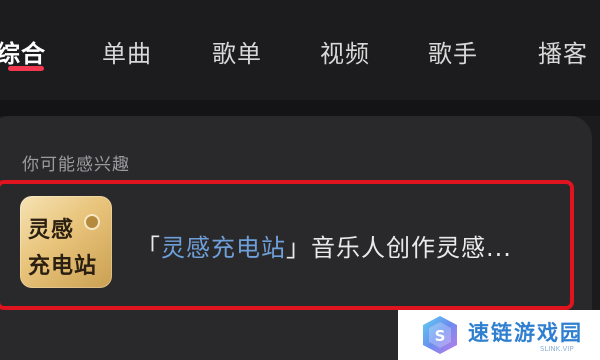  I want to click on section-divider, so click(300, 108).